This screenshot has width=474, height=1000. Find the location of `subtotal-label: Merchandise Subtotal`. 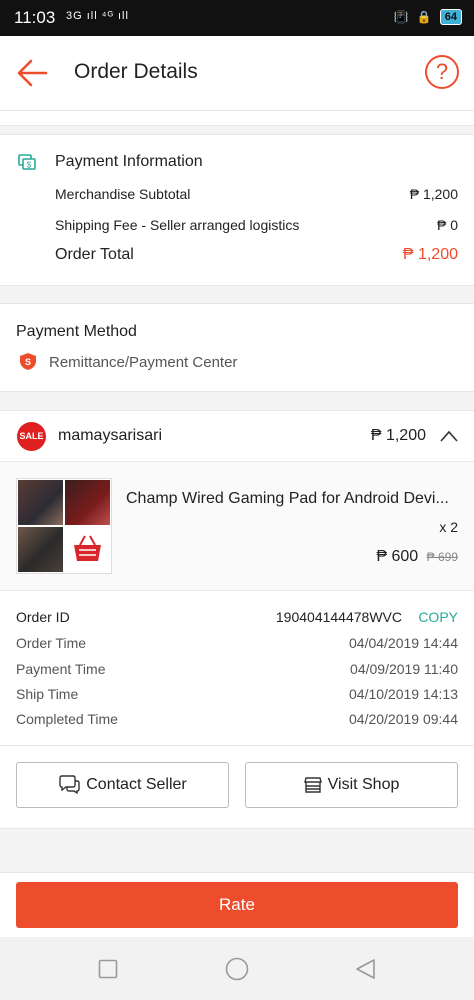

subtotal-label: Merchandise Subtotal is located at coordinates (123, 194).